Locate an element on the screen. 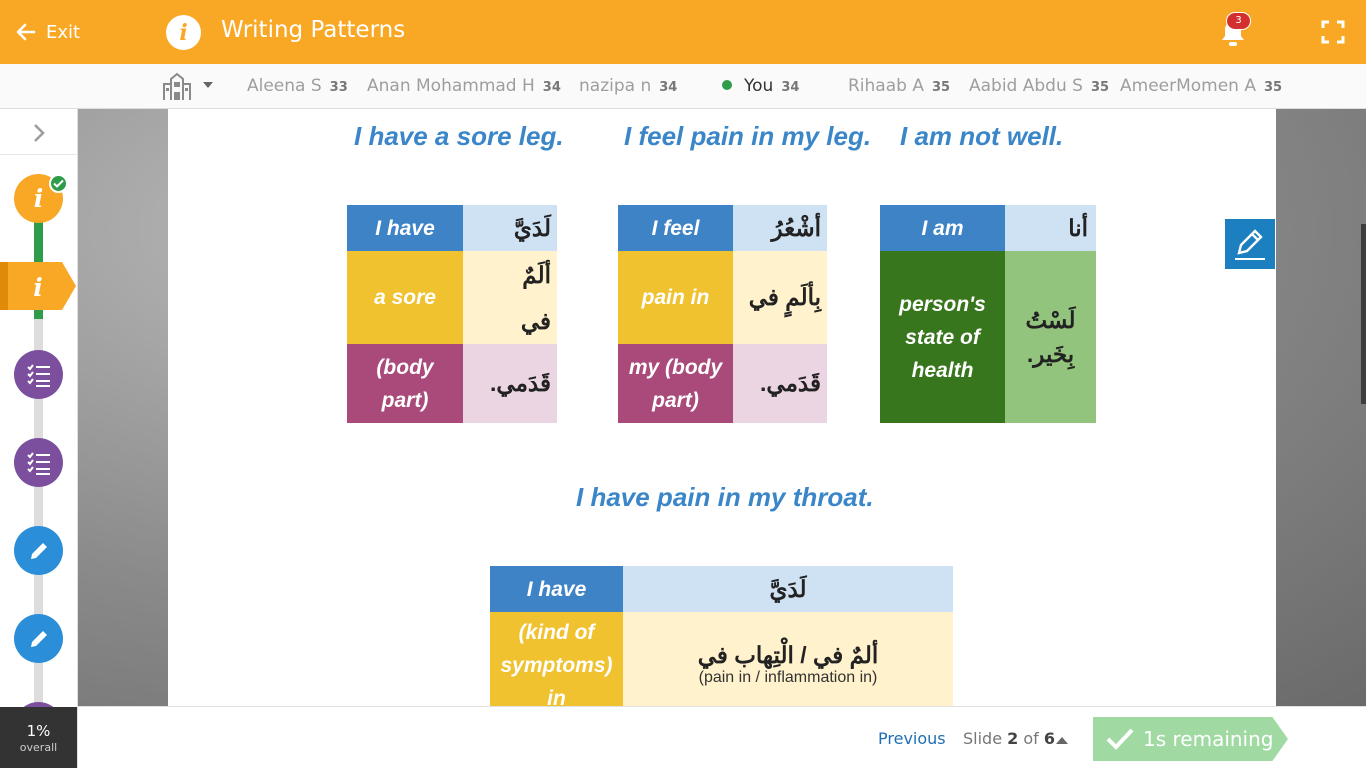 The height and width of the screenshot is (768, 1366). pattern-en-cell: a sore is located at coordinates (405, 297).